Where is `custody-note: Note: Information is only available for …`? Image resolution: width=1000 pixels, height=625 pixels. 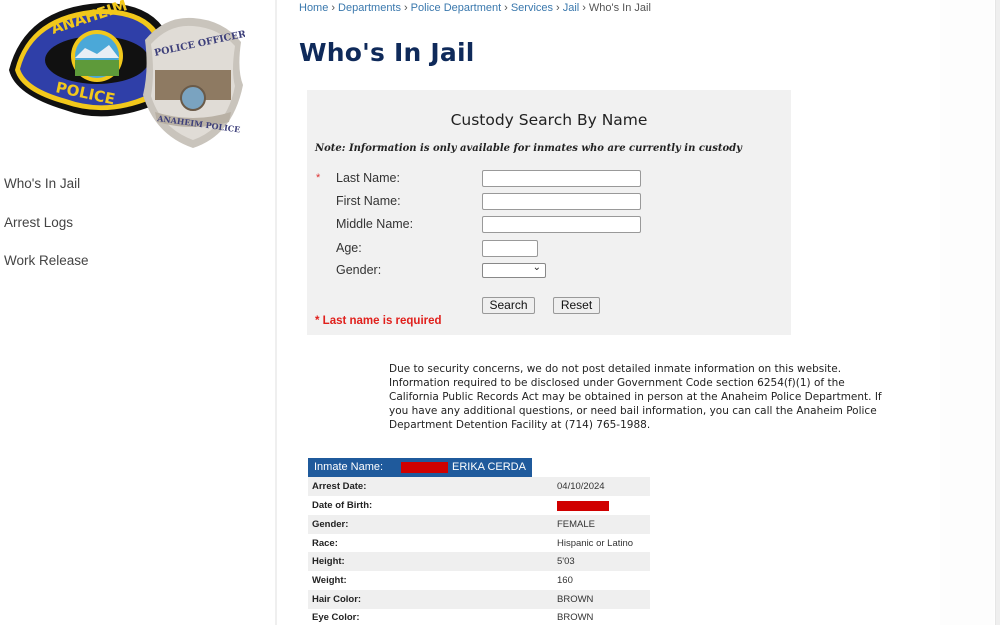 custody-note: Note: Information is only available for … is located at coordinates (528, 148).